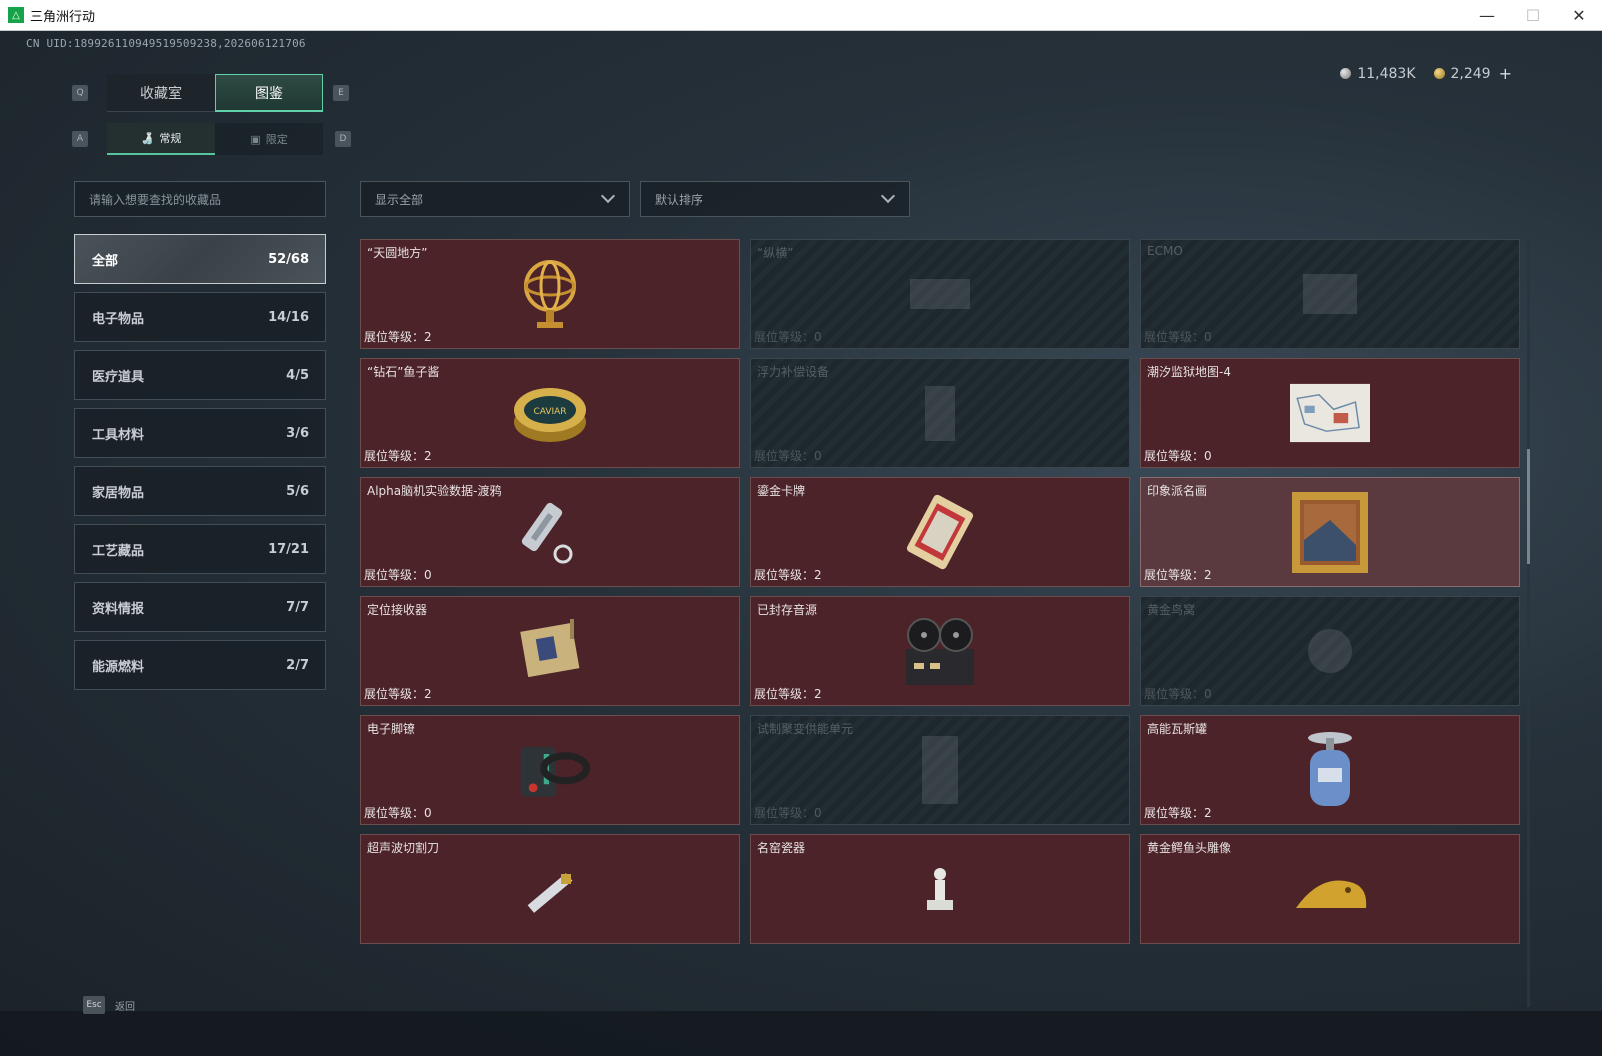  I want to click on image-icon: ▣, so click(255, 139).